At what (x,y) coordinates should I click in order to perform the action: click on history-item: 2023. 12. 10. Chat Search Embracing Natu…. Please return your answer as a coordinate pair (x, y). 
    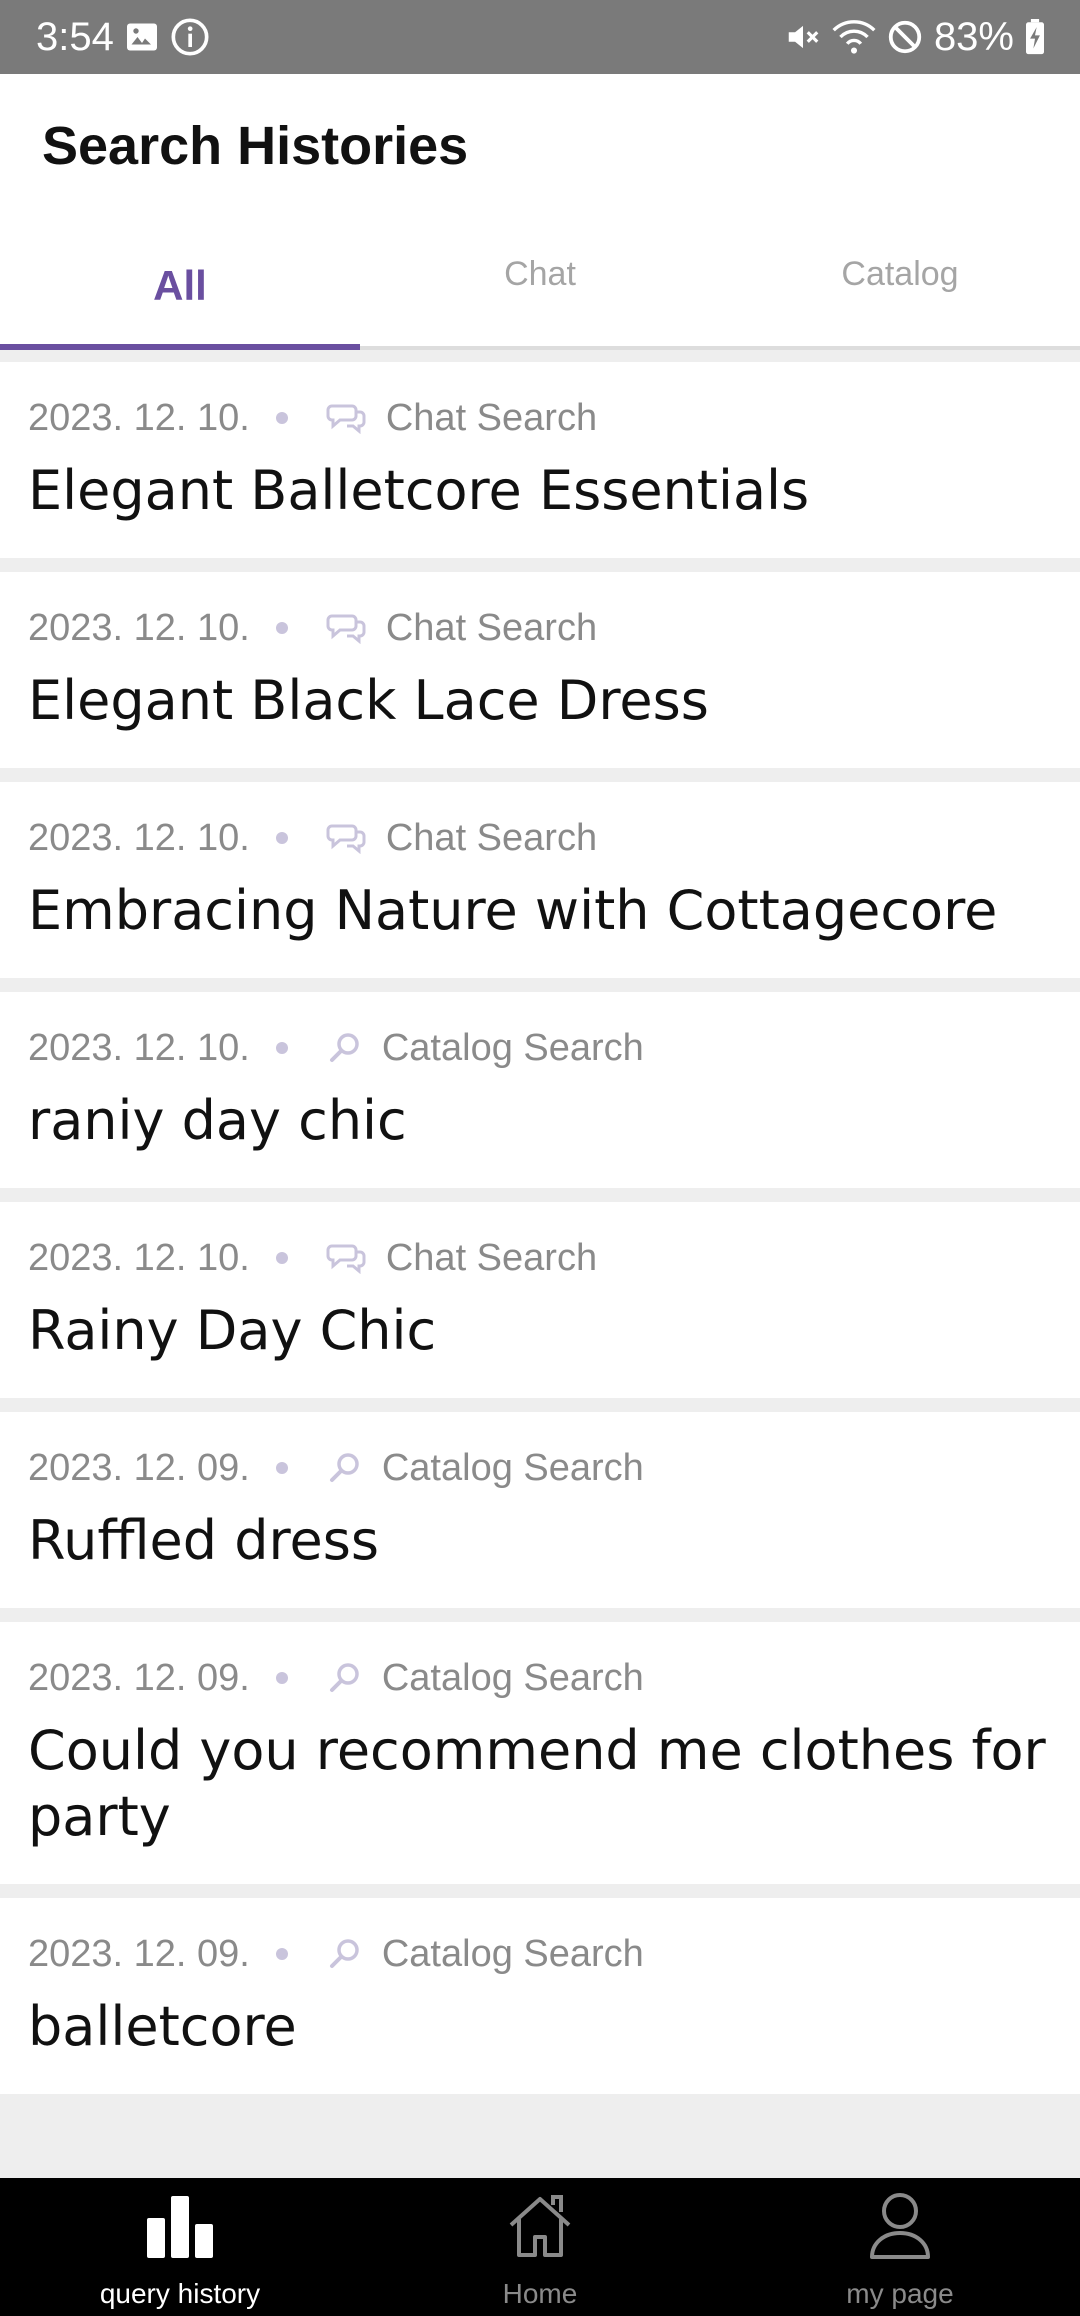
    Looking at the image, I should click on (540, 880).